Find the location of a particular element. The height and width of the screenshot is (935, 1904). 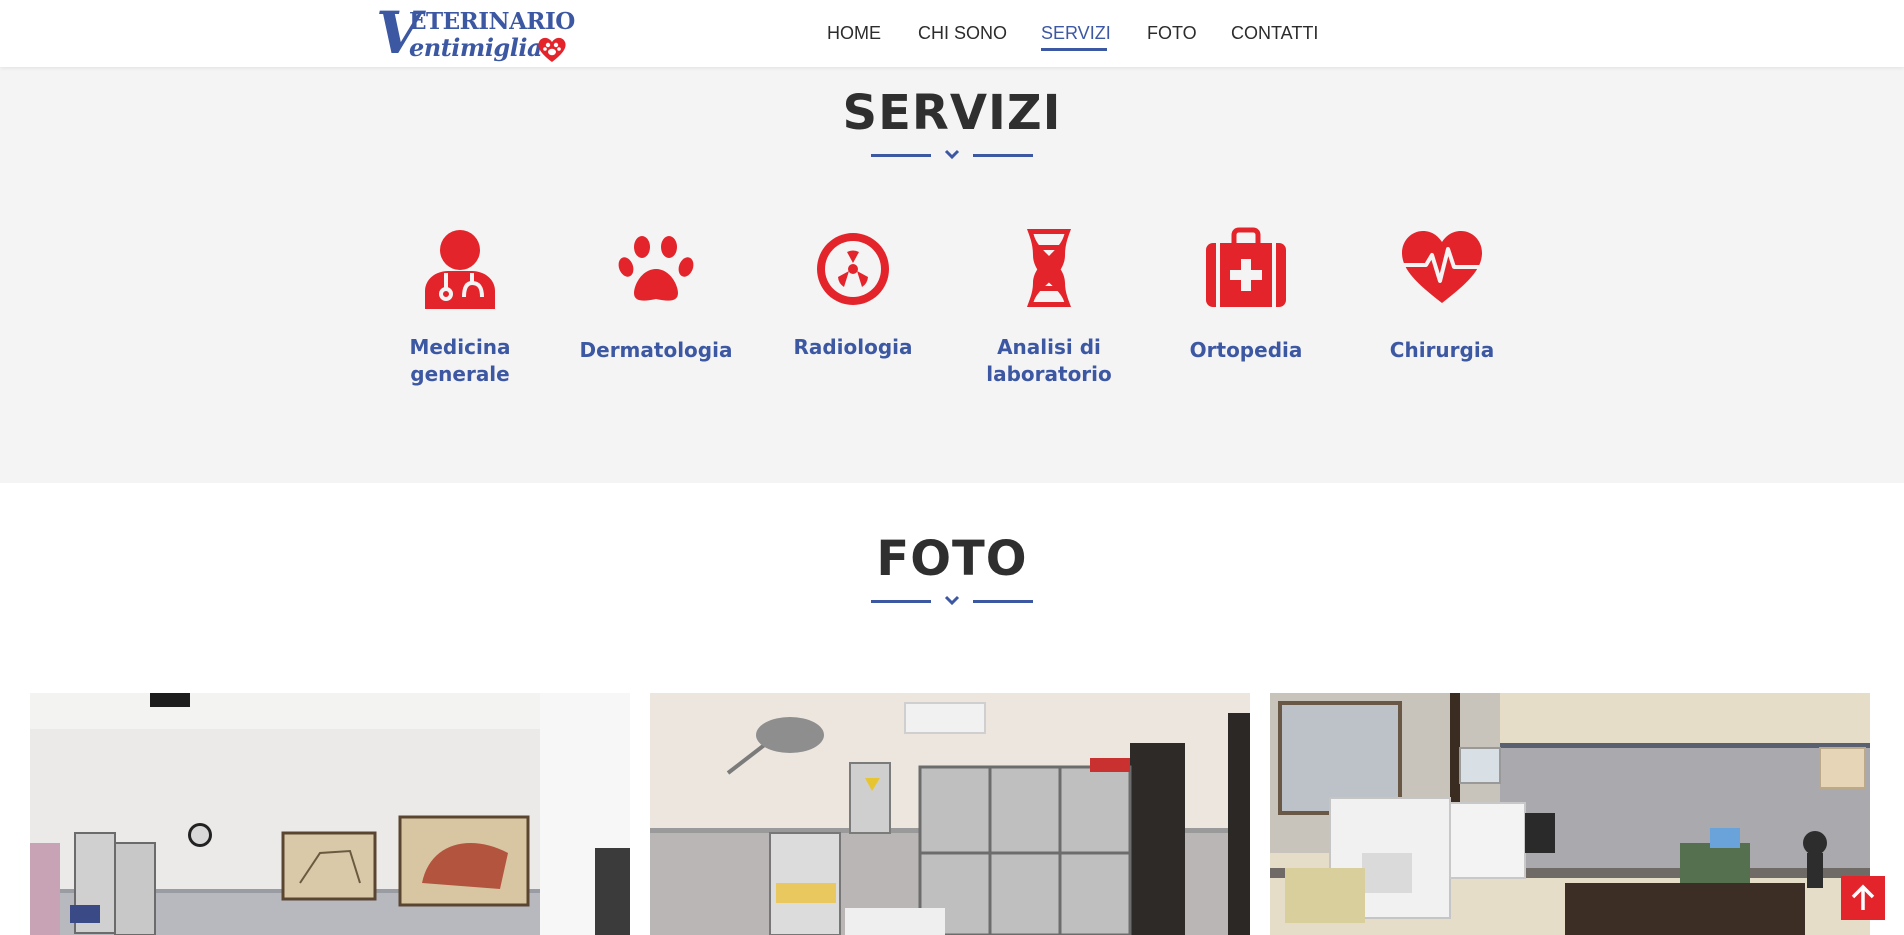

service-label-line-1: Ortopedia is located at coordinates (1246, 350).